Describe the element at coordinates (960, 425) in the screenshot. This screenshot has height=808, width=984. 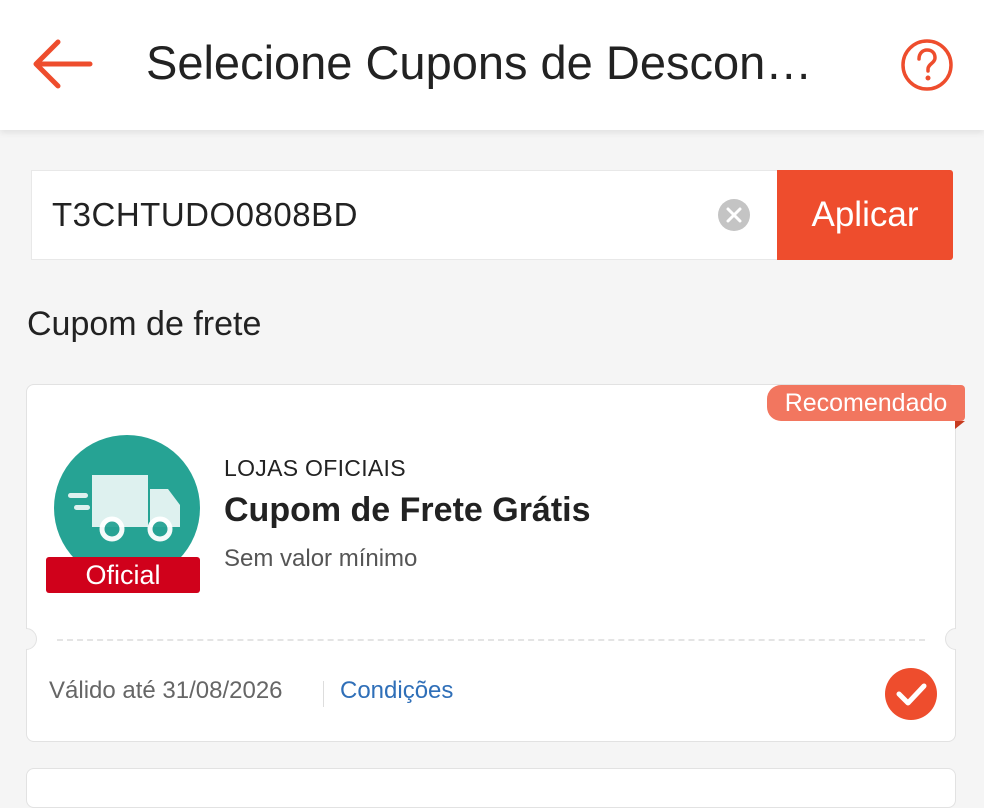
I see `badge-fold` at that location.